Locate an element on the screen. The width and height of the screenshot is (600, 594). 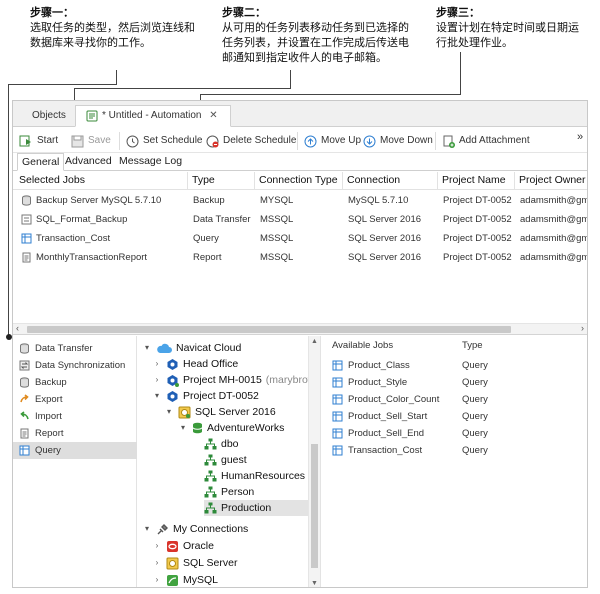
tab-message-log: Message Log is located at coordinates (150, 162).